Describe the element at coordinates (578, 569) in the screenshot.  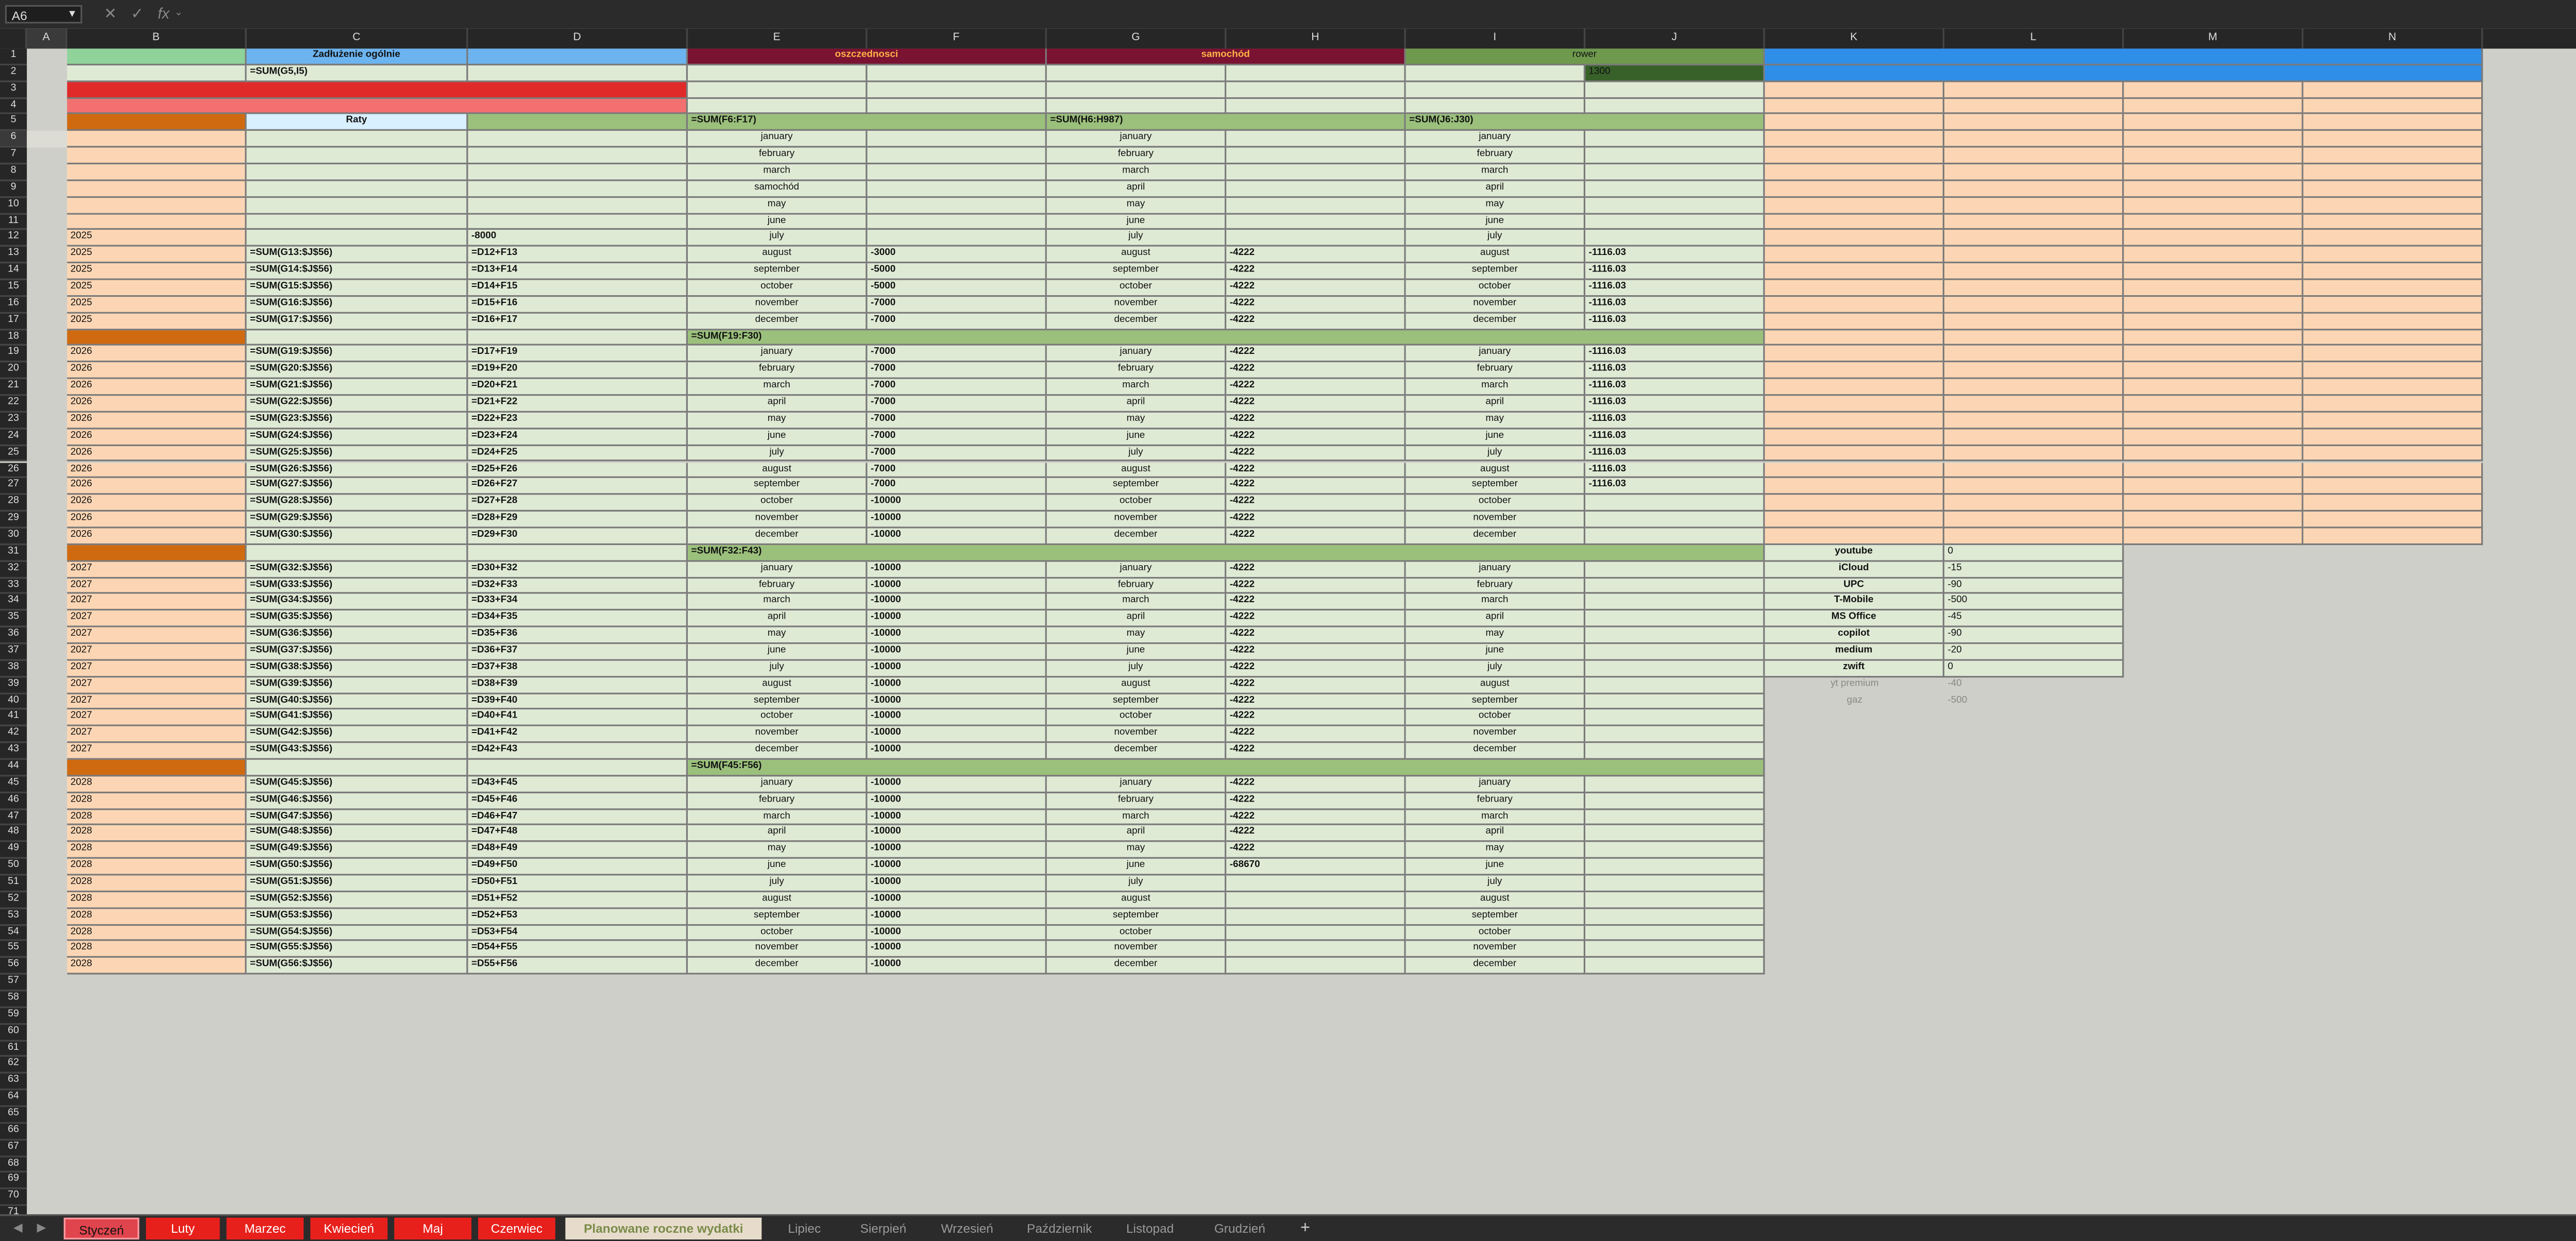
I see `cell-d32: =D30+F32` at that location.